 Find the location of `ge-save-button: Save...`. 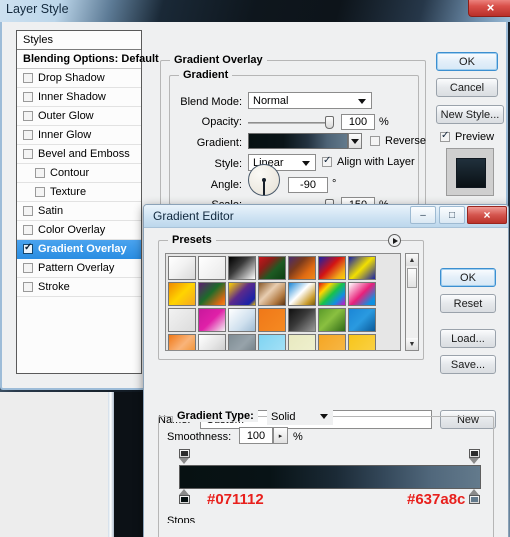

ge-save-button: Save... is located at coordinates (468, 364).